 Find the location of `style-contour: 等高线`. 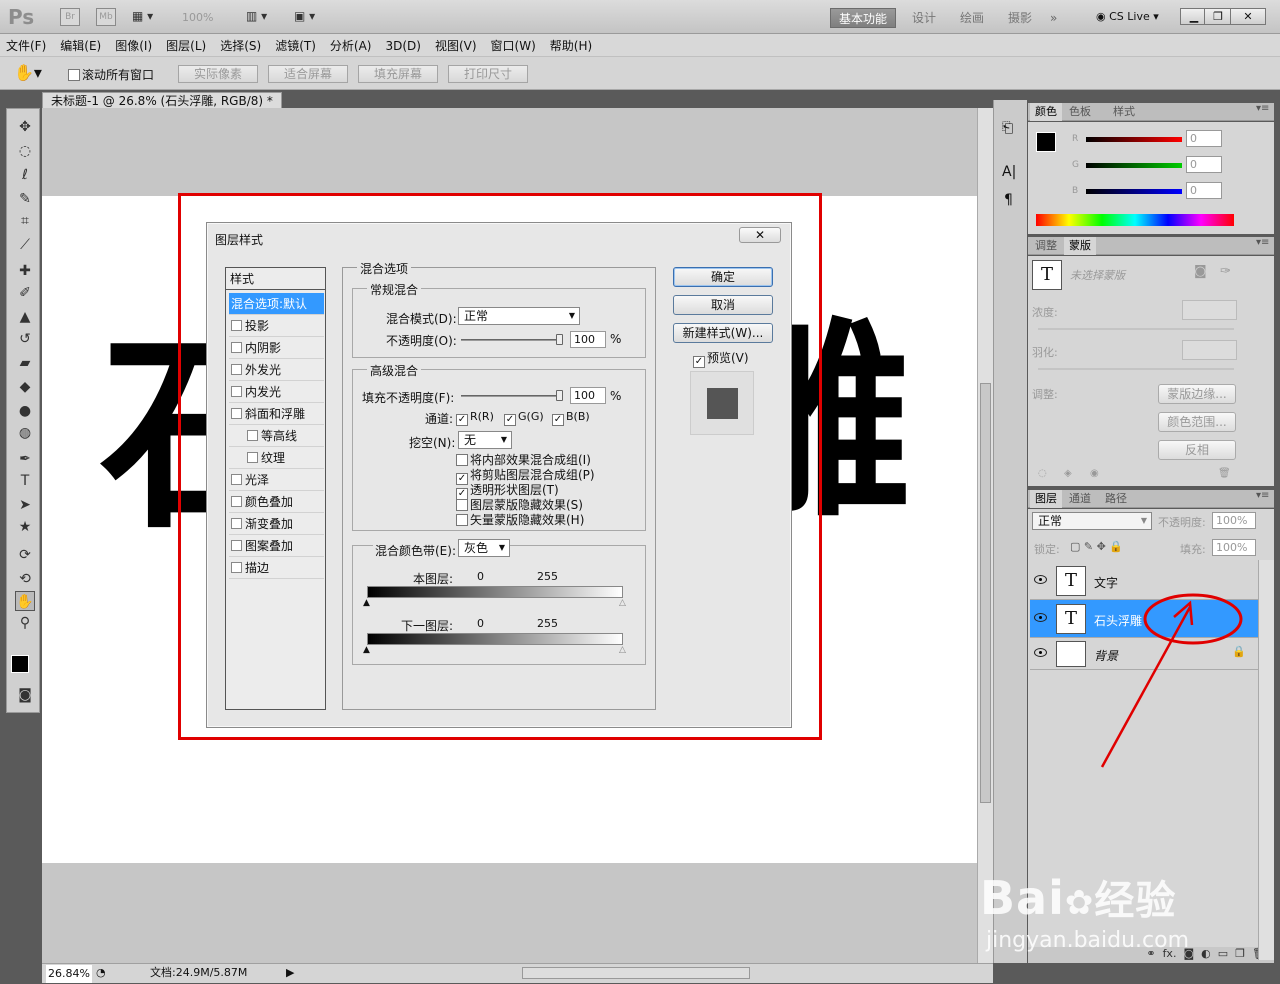

style-contour: 等高线 is located at coordinates (276, 436).